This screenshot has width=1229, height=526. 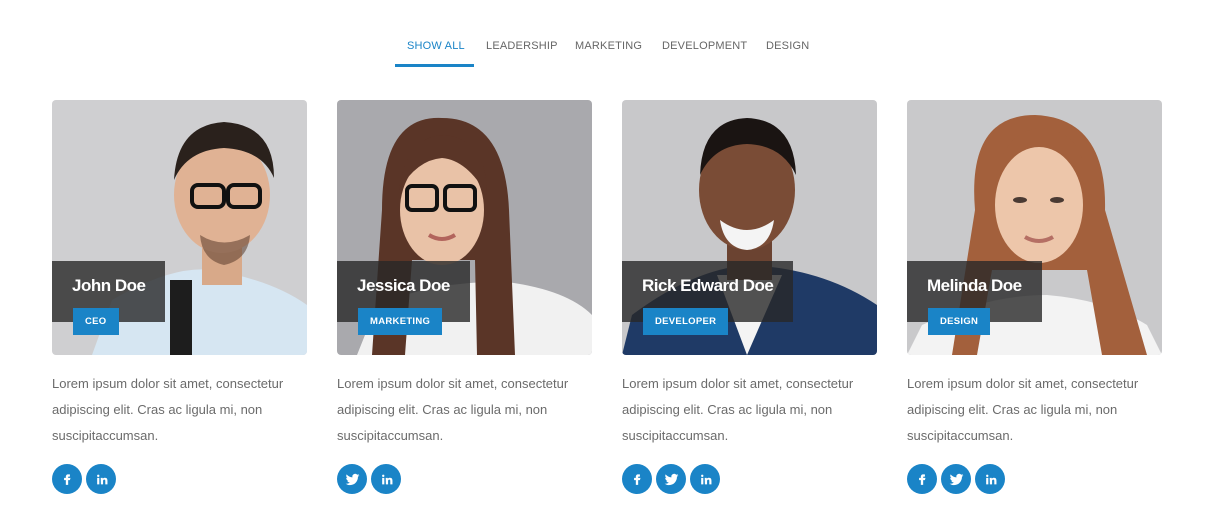 What do you see at coordinates (522, 46) in the screenshot?
I see `tab-leadership: LEADERSHIP` at bounding box center [522, 46].